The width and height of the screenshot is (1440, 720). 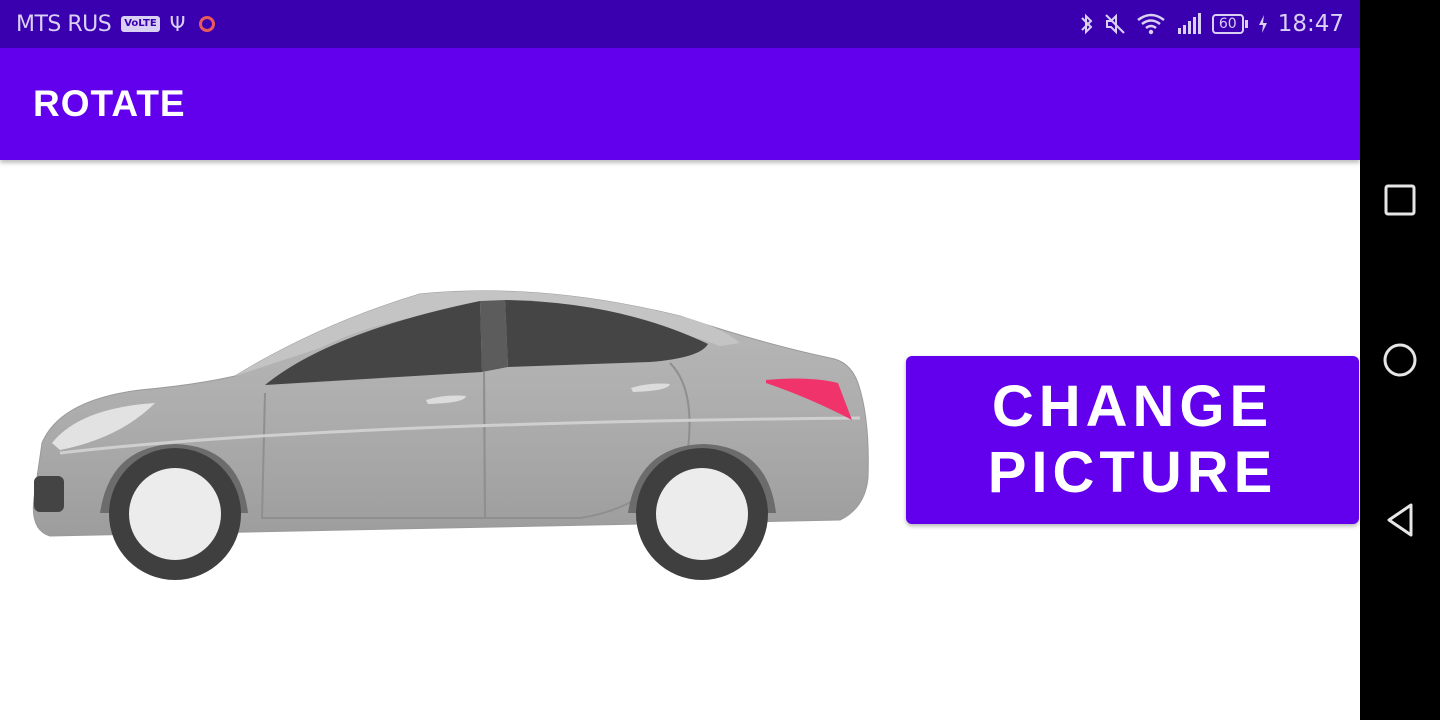 What do you see at coordinates (1400, 520) in the screenshot?
I see `back-triangle-icon` at bounding box center [1400, 520].